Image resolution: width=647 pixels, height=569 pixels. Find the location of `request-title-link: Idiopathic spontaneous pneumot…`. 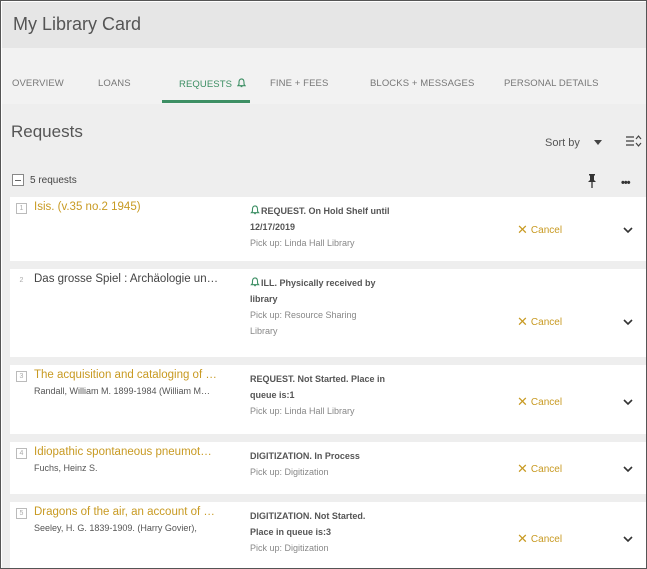

request-title-link: Idiopathic spontaneous pneumot… is located at coordinates (123, 452).